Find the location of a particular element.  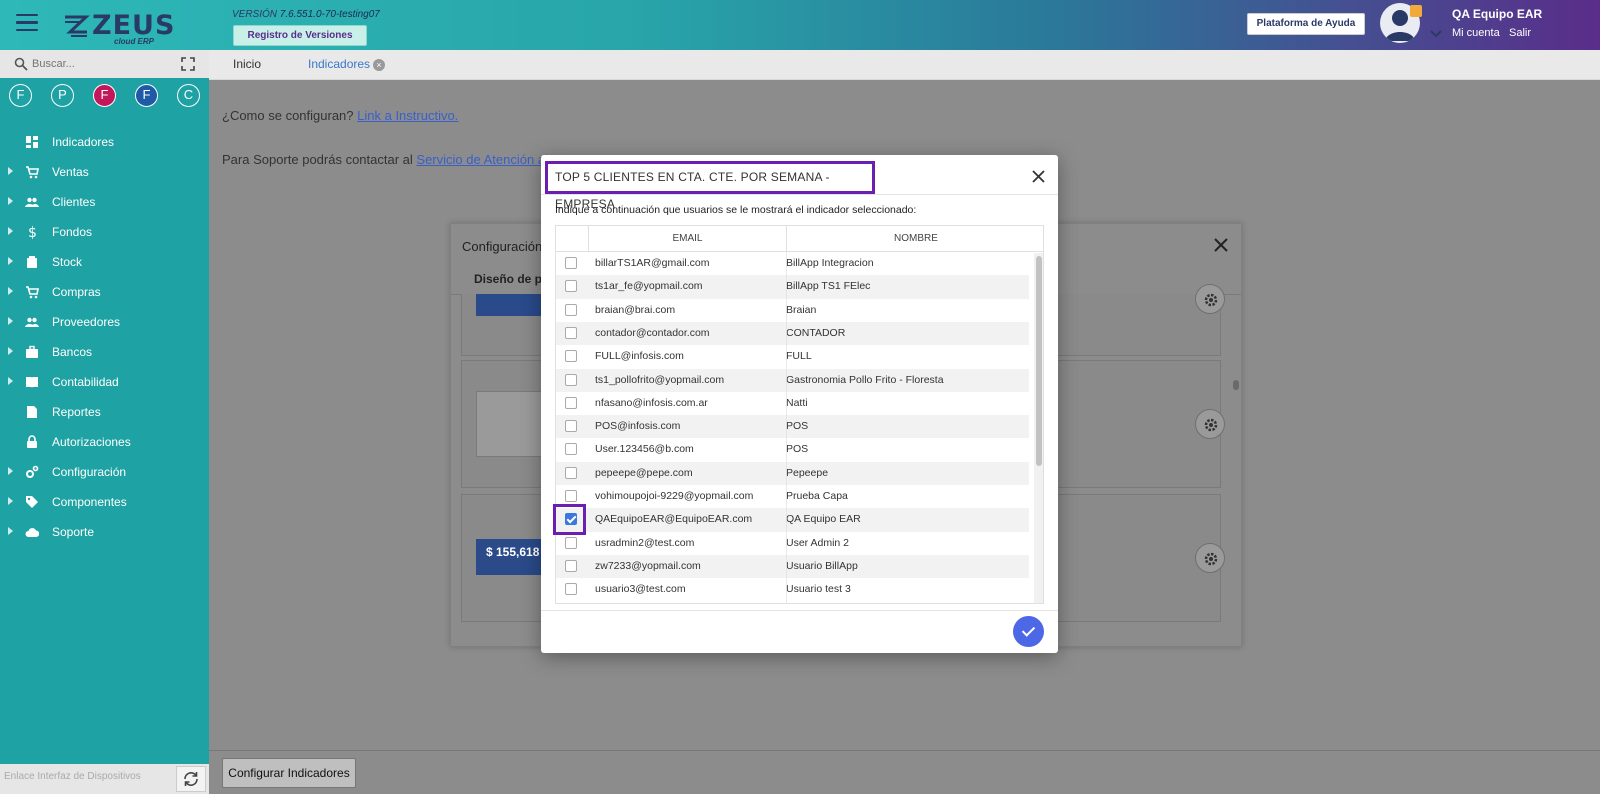

cell-name: QA Equipo EAR is located at coordinates (823, 519).